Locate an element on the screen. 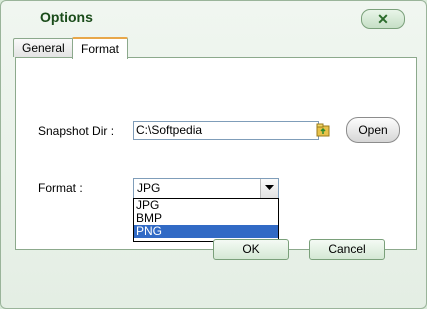  cancel-button: Cancel is located at coordinates (347, 249).